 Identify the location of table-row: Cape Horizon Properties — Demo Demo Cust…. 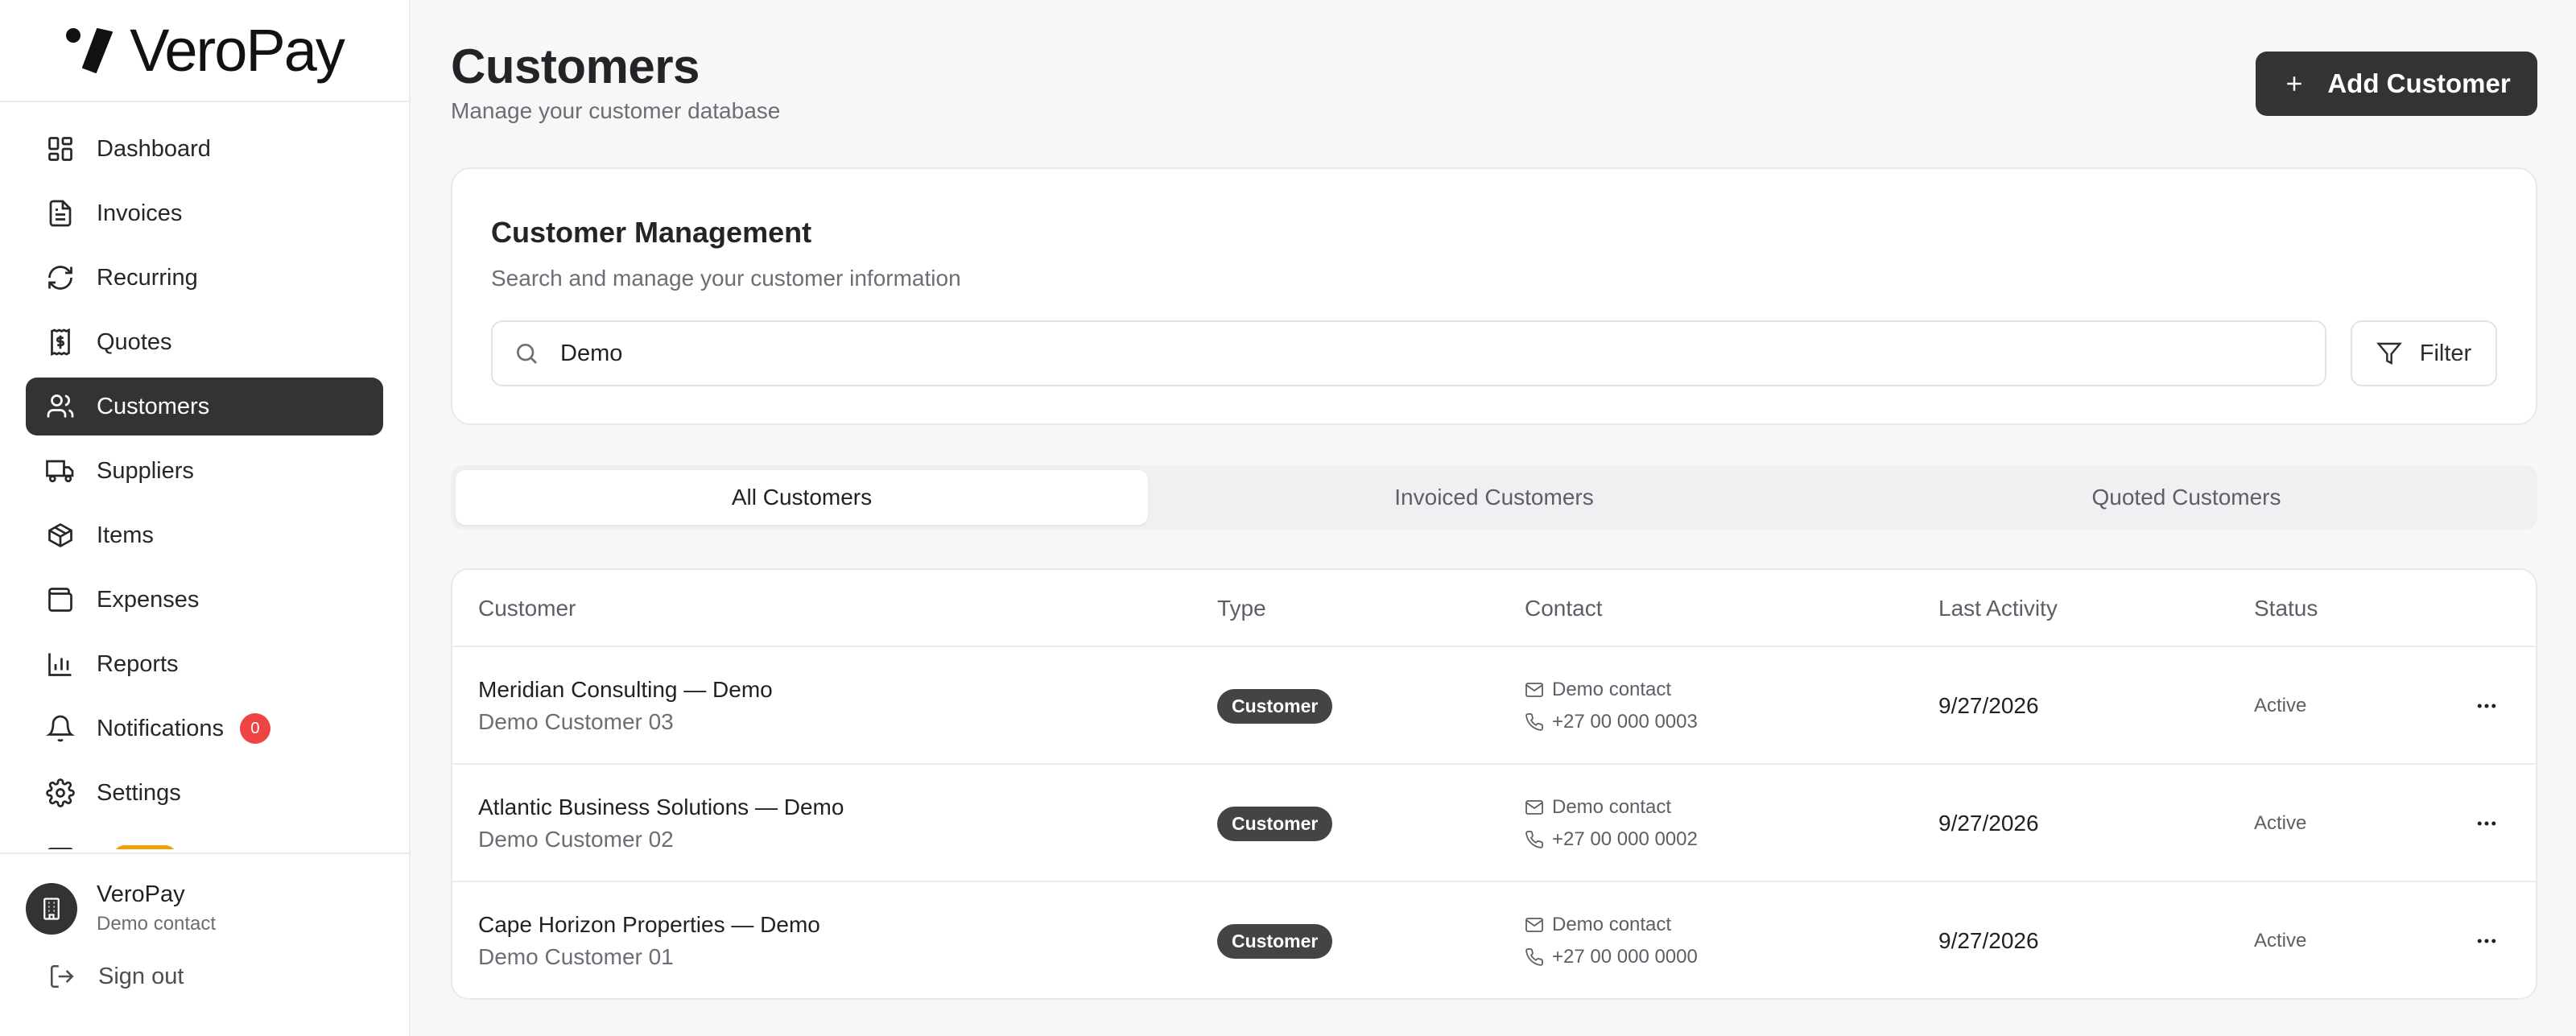
(1494, 940).